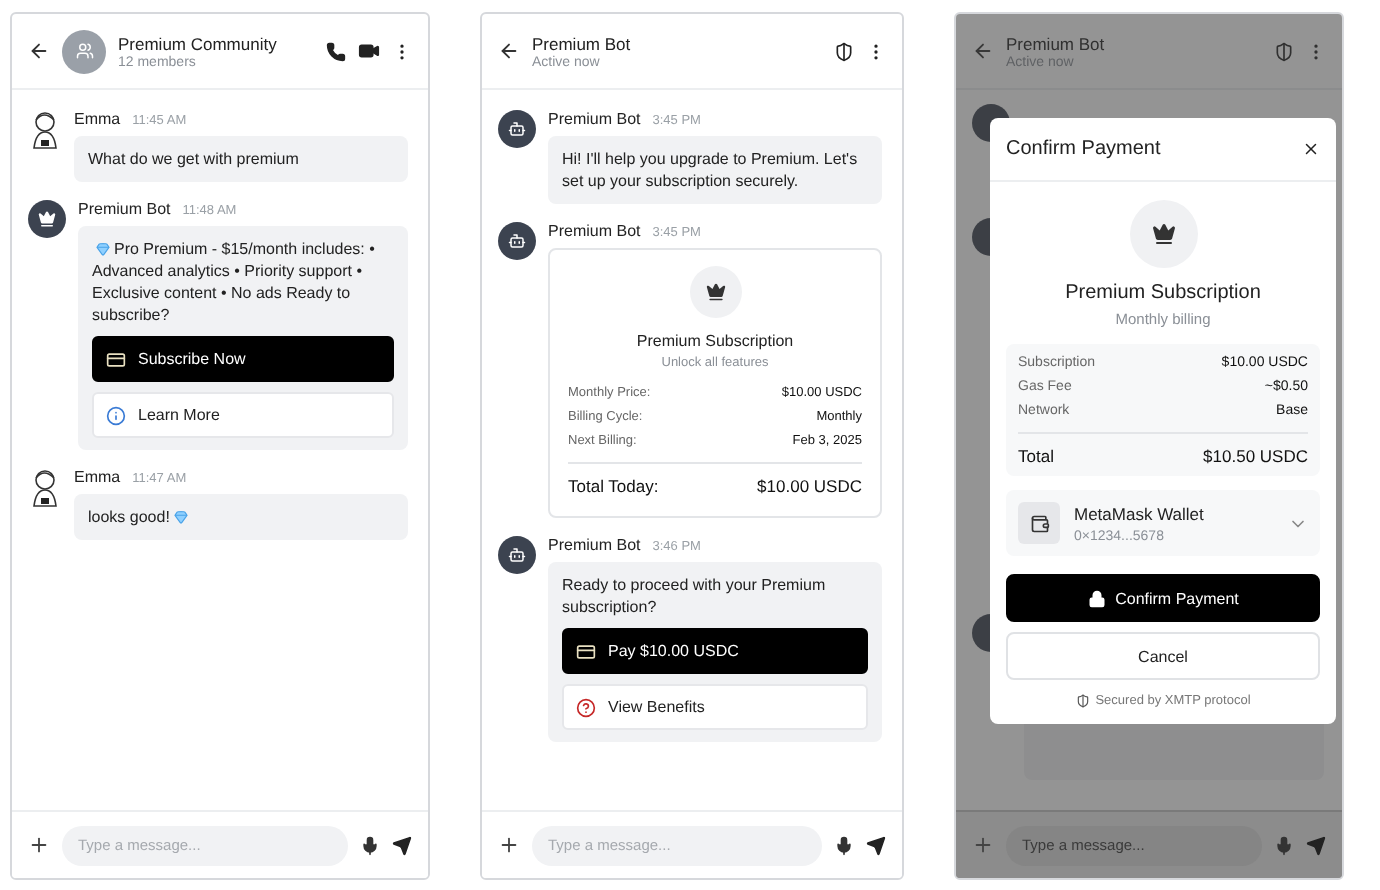 The width and height of the screenshot is (1380, 890). What do you see at coordinates (234, 282) in the screenshot?
I see `message-text: Pro Premium - $15/month includes: • Advanced analytics • Priority support • Exclusive content • No ads Ready to subscribe?` at bounding box center [234, 282].